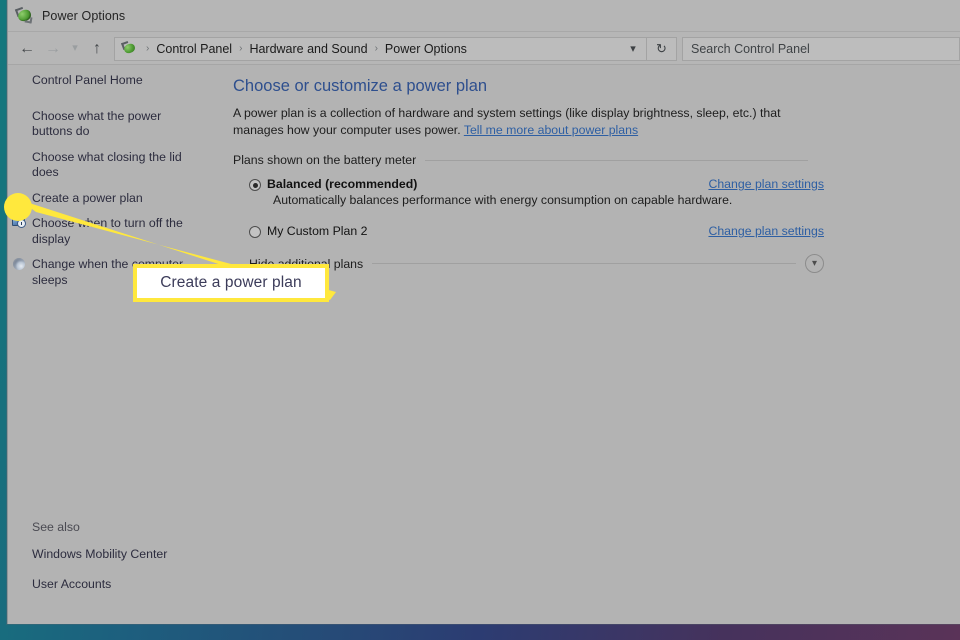  I want to click on page-title: Choose or customize a power plan, so click(360, 86).